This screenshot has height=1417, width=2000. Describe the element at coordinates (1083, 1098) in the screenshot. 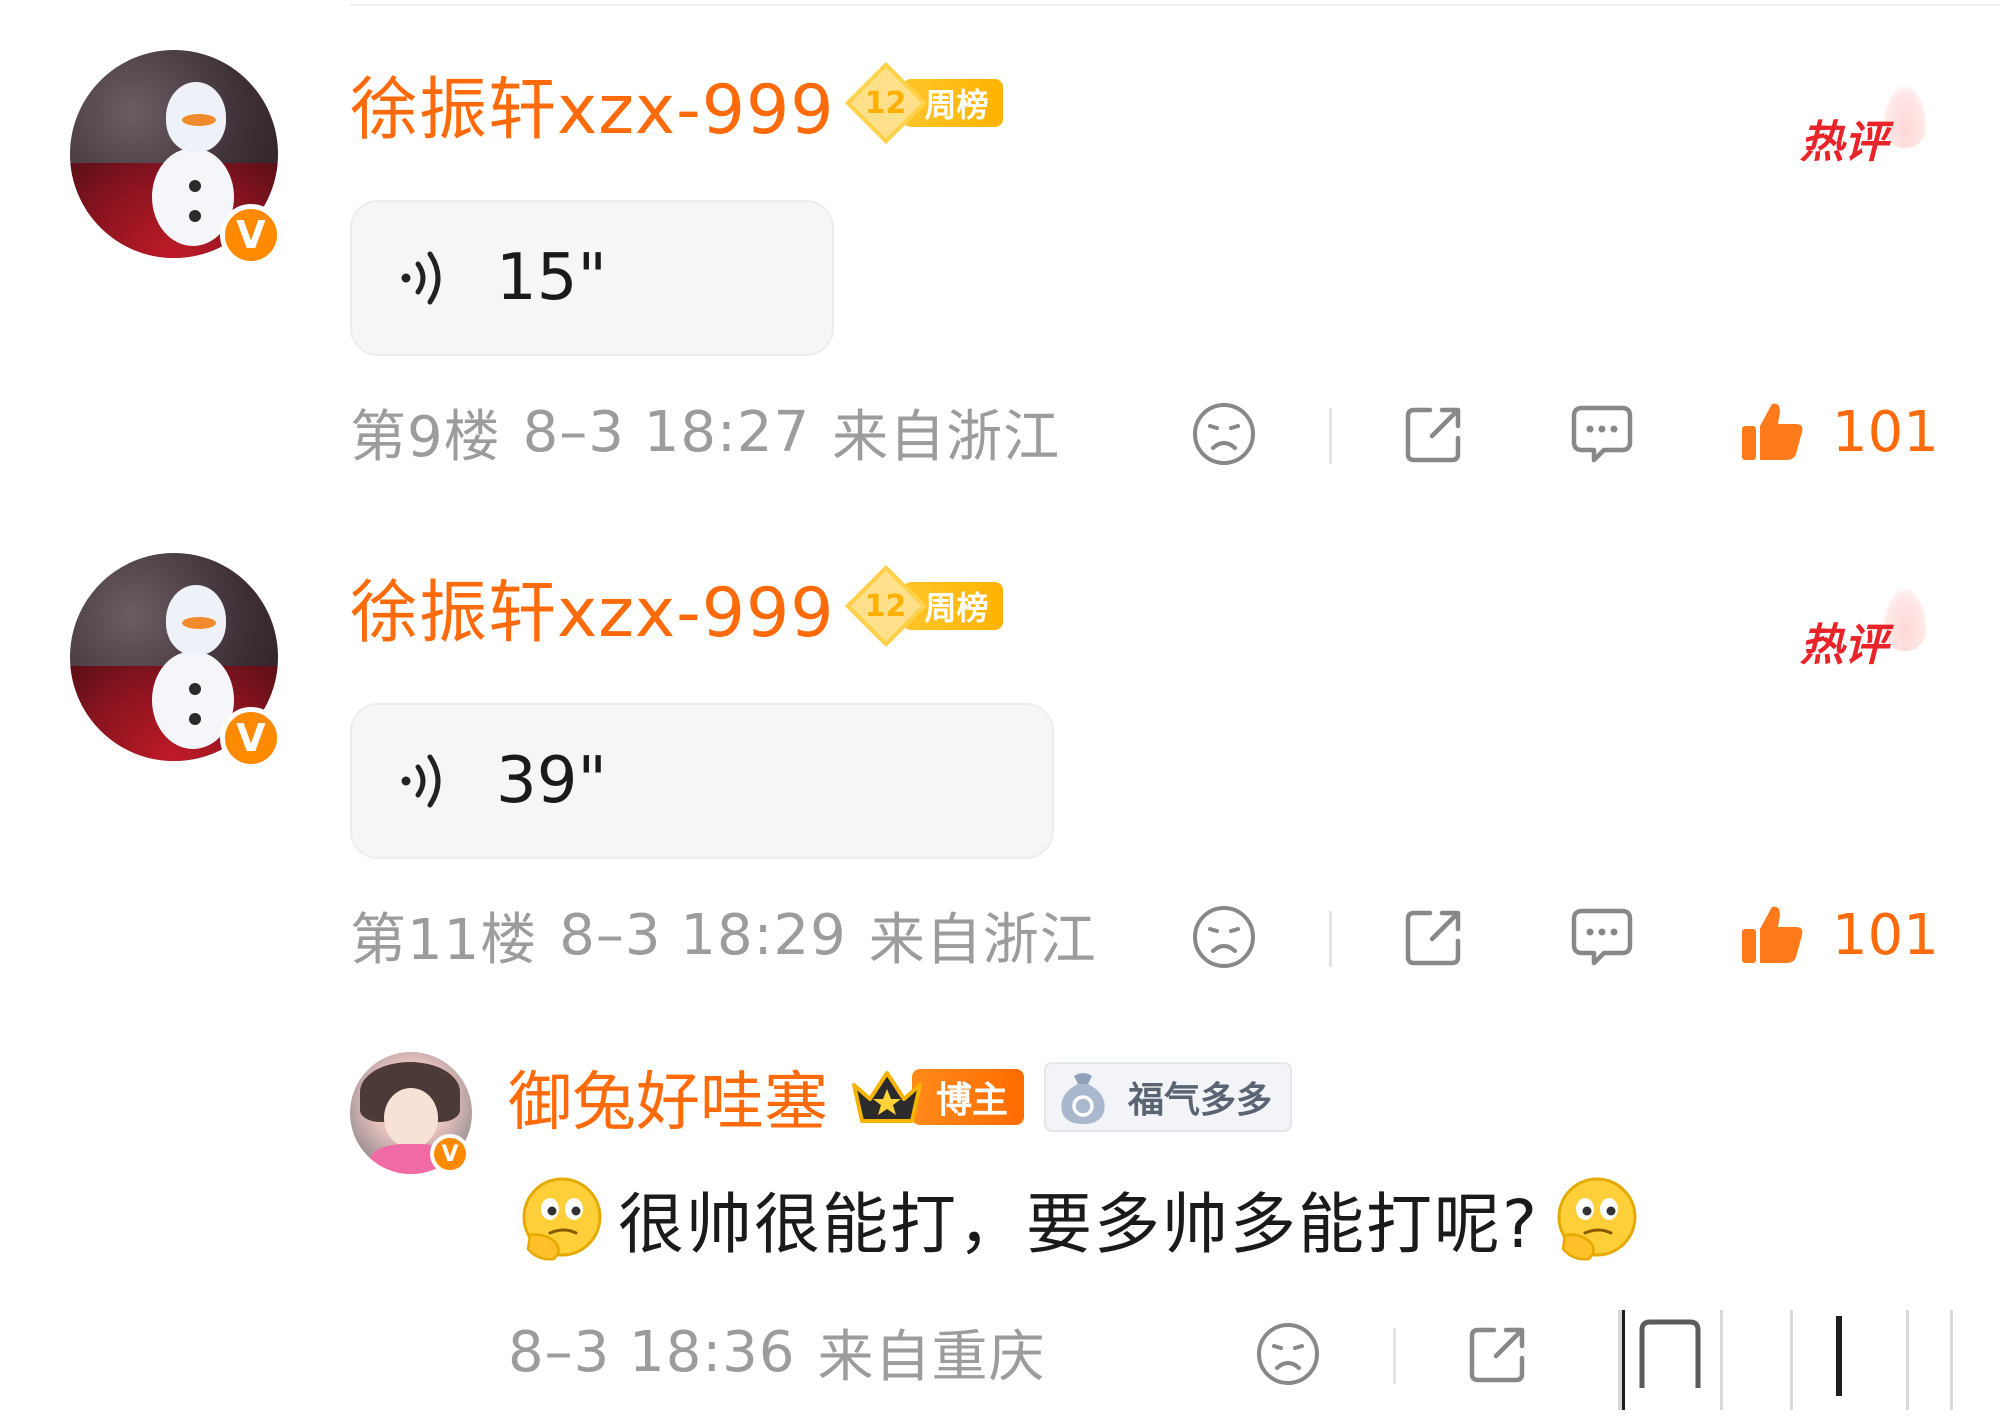

I see `fortune-bag-icon` at that location.